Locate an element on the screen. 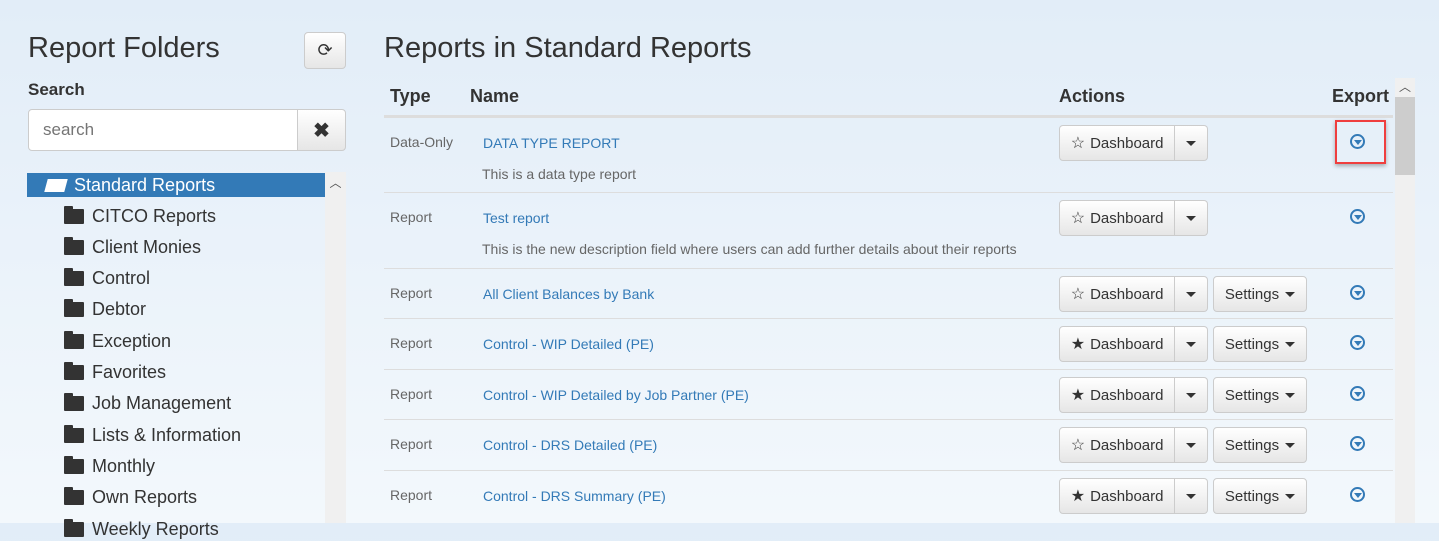  report-name-link: All Client Balances by Bank is located at coordinates (568, 294).